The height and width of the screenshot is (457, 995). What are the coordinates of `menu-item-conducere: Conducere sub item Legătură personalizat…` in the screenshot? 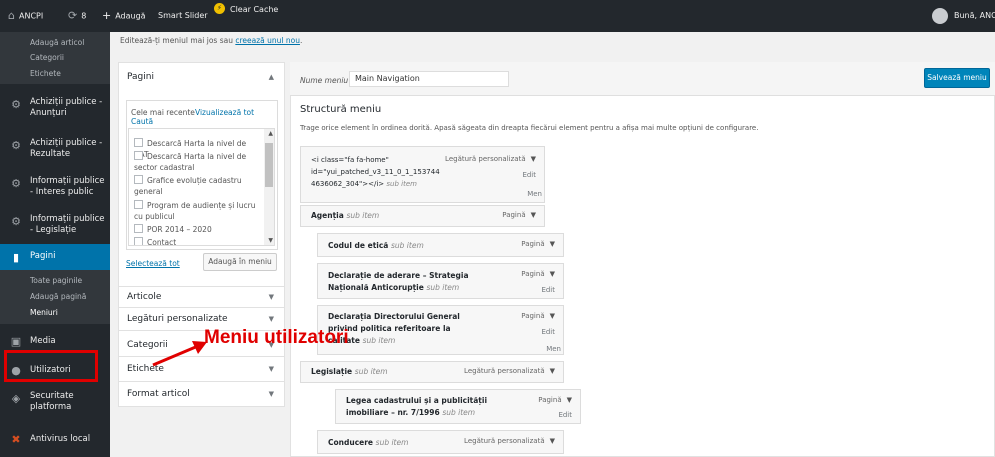 It's located at (440, 442).